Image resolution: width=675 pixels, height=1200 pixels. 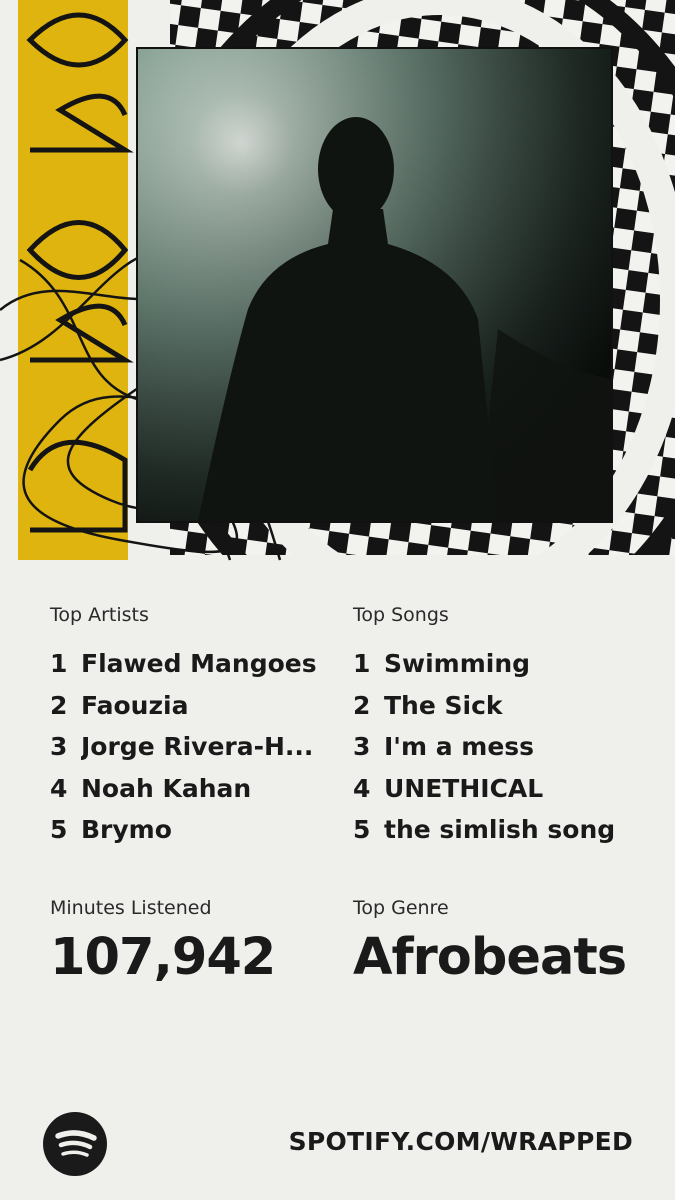 I want to click on artist-item: 4 Noah Kahan, so click(x=200, y=789).